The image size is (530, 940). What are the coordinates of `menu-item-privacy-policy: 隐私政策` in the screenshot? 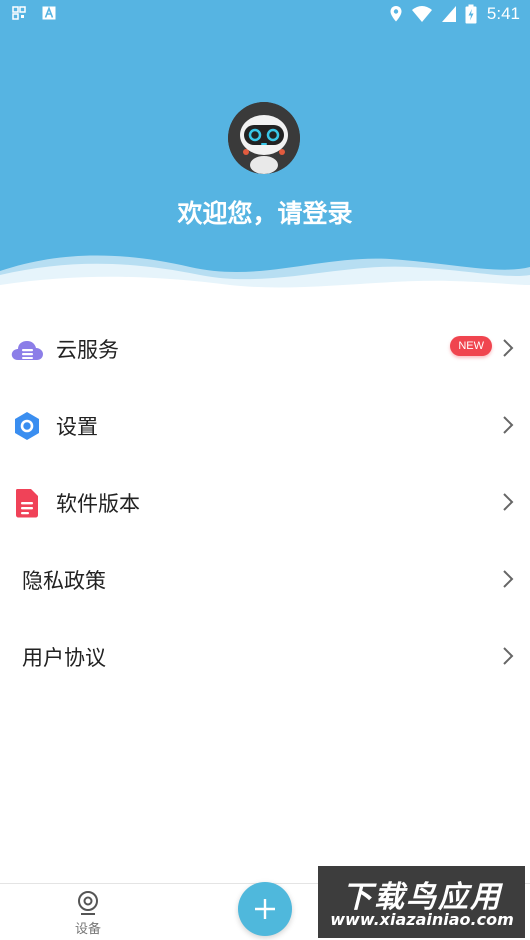 It's located at (265, 579).